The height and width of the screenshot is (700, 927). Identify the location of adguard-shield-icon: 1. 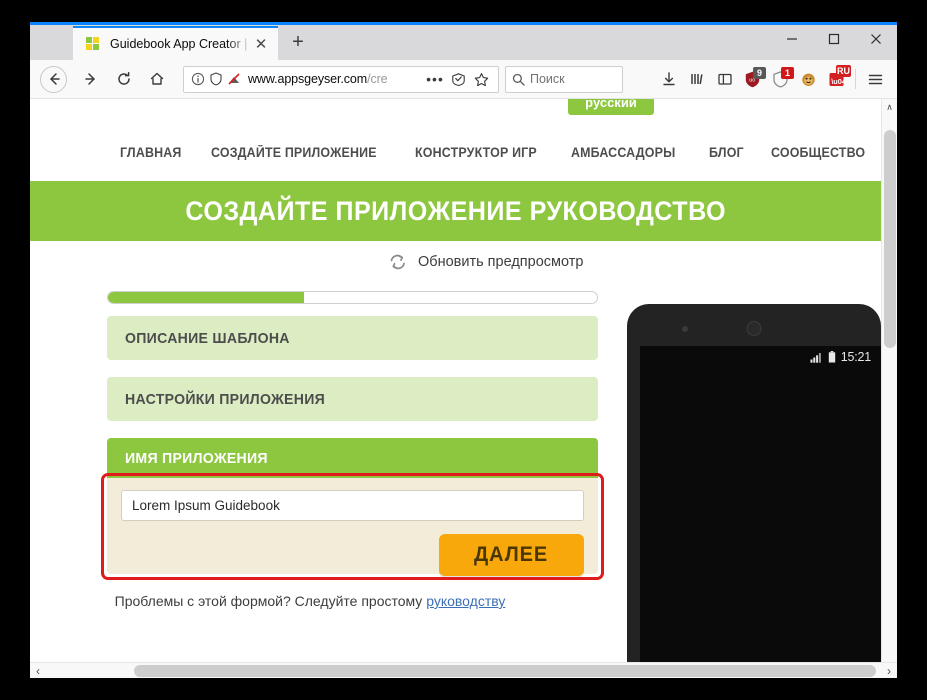
(780, 79).